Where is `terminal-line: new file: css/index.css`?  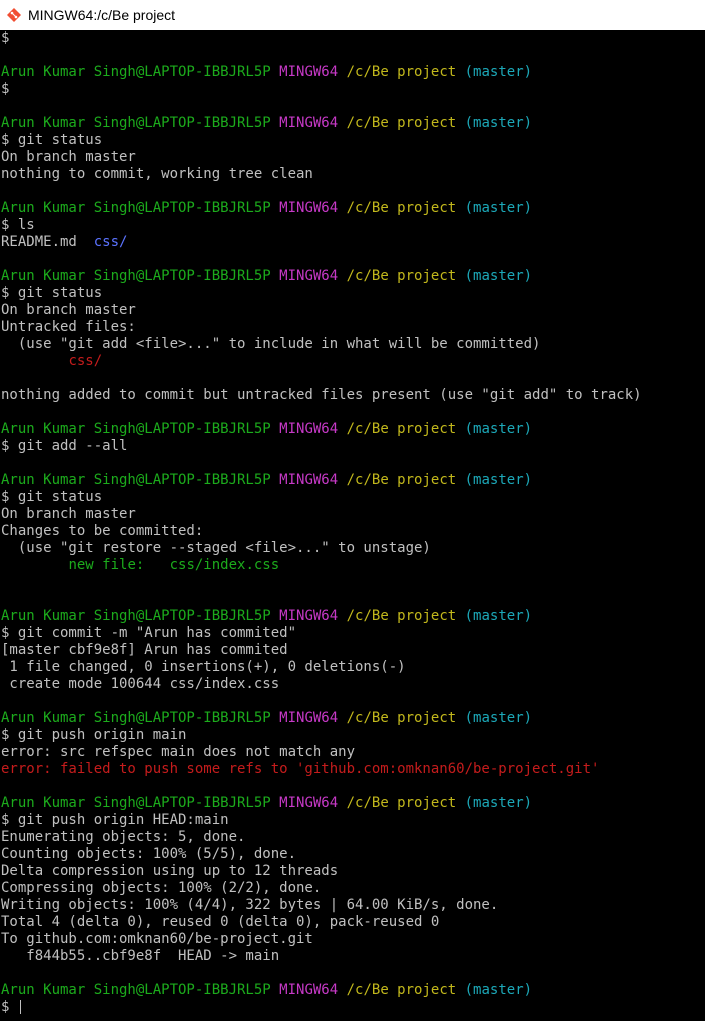
terminal-line: new file: css/index.css is located at coordinates (140, 565).